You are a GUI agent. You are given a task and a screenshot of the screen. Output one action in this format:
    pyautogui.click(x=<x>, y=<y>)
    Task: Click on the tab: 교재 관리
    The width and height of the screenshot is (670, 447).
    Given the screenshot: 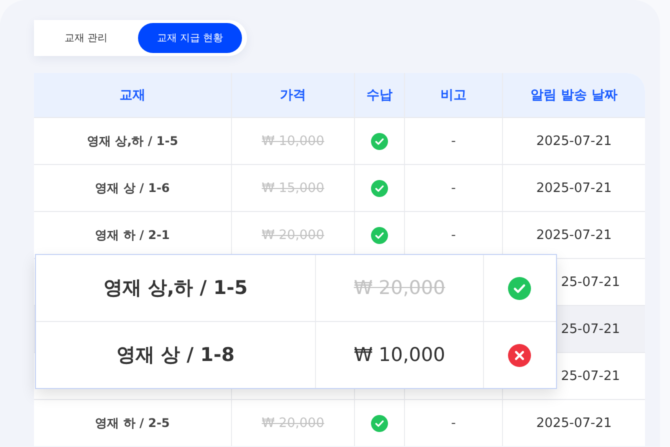 What is the action you would take?
    pyautogui.click(x=86, y=38)
    